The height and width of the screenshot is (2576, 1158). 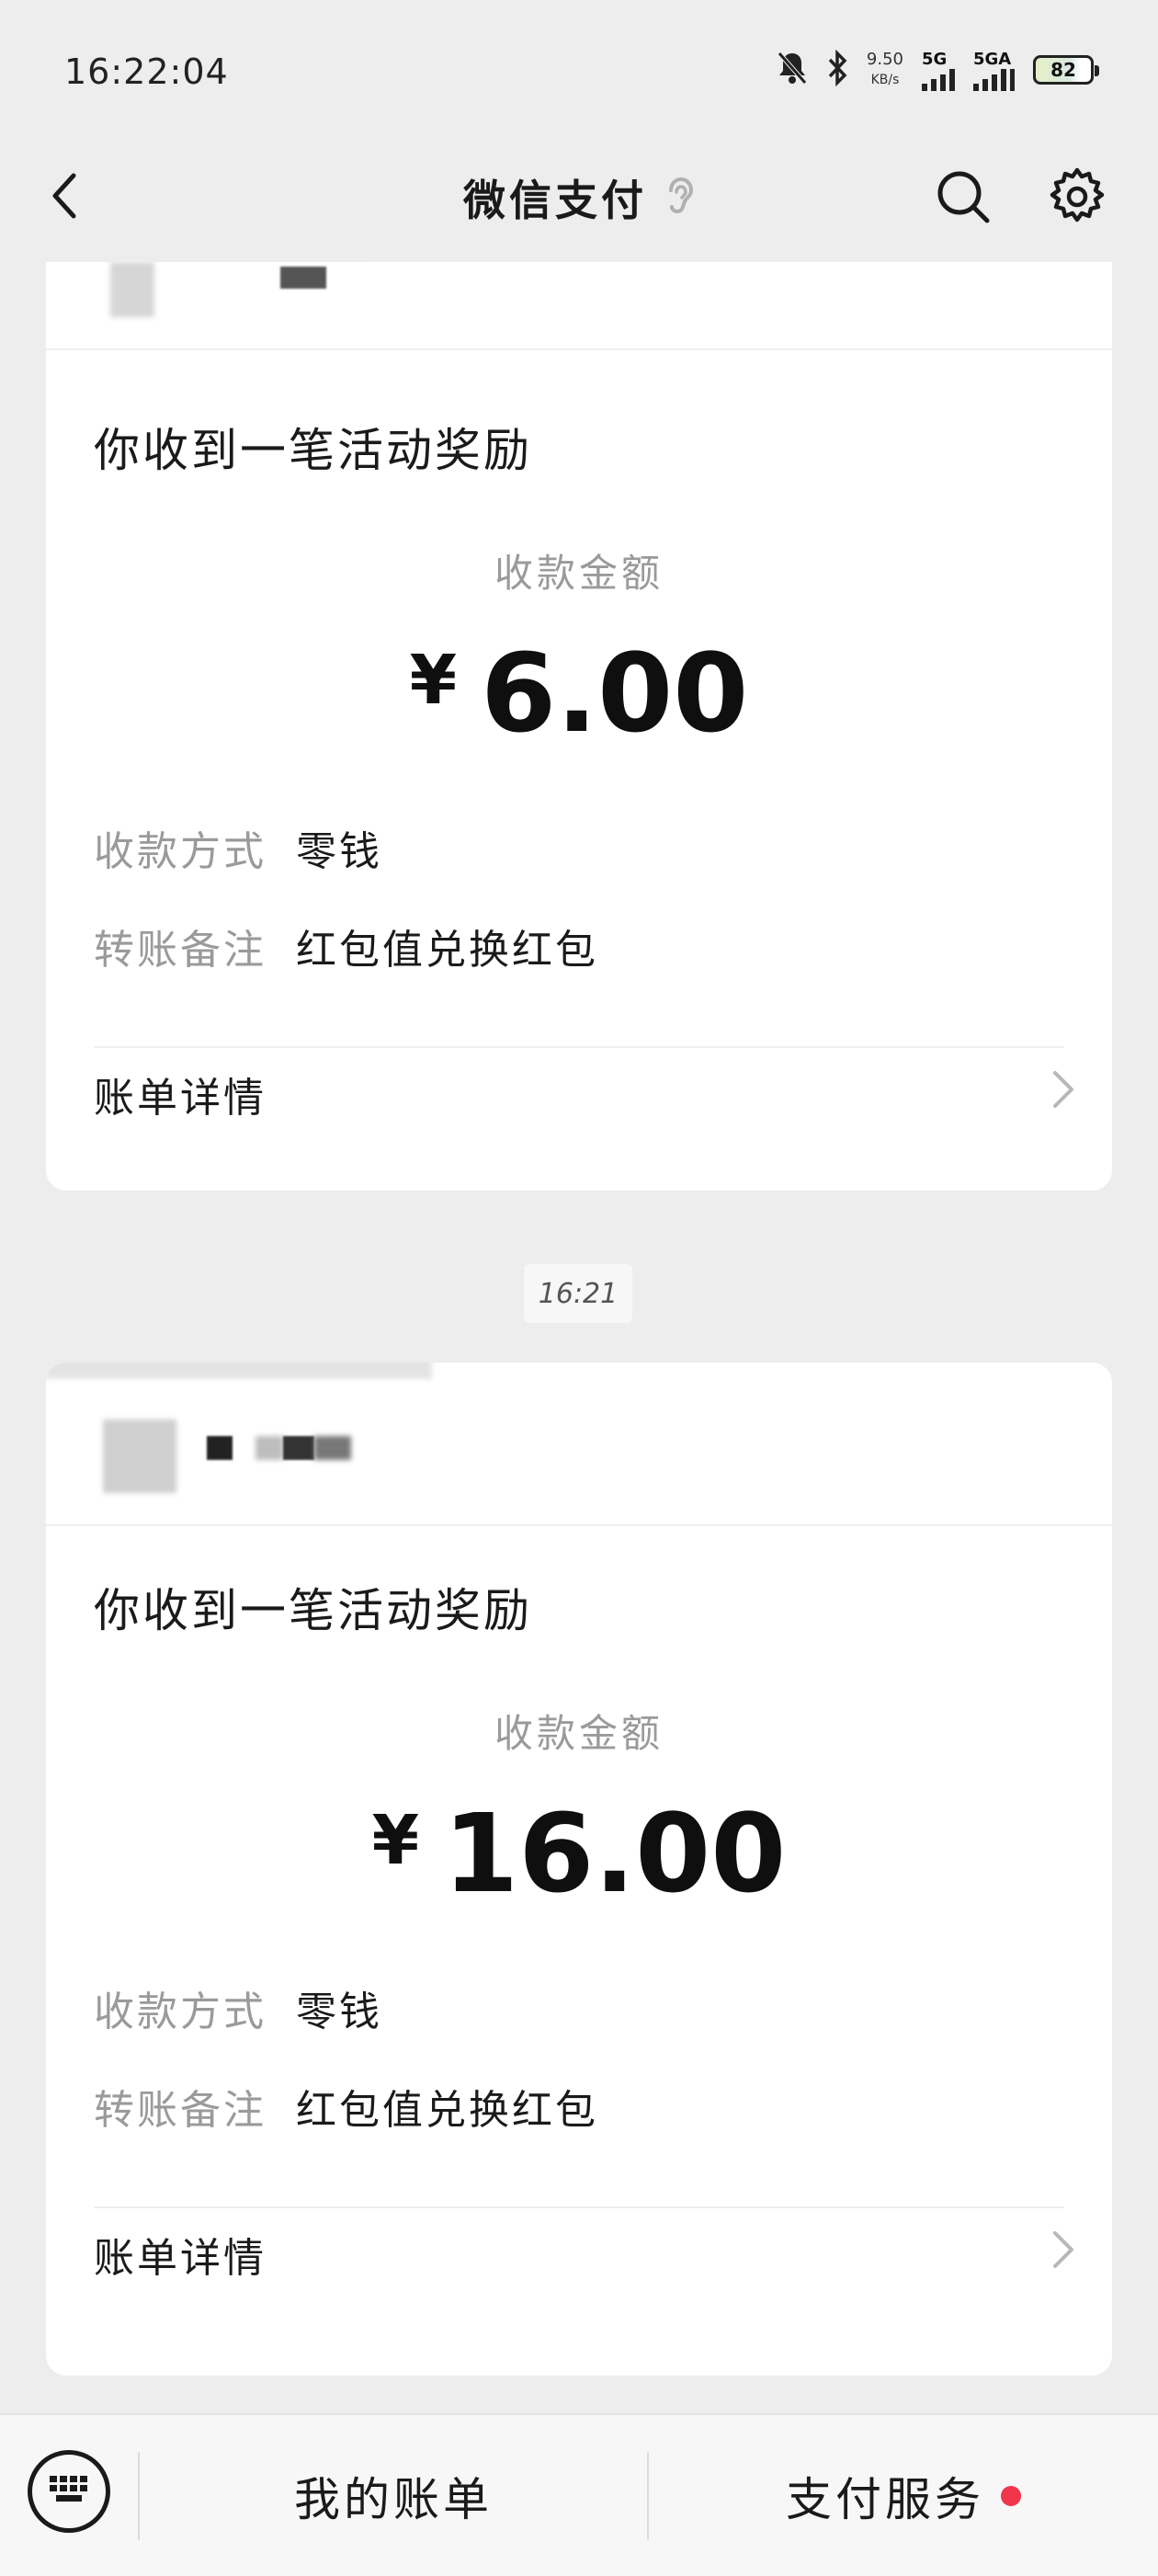 I want to click on payment-services-tab: 支付服务, so click(x=903, y=2495).